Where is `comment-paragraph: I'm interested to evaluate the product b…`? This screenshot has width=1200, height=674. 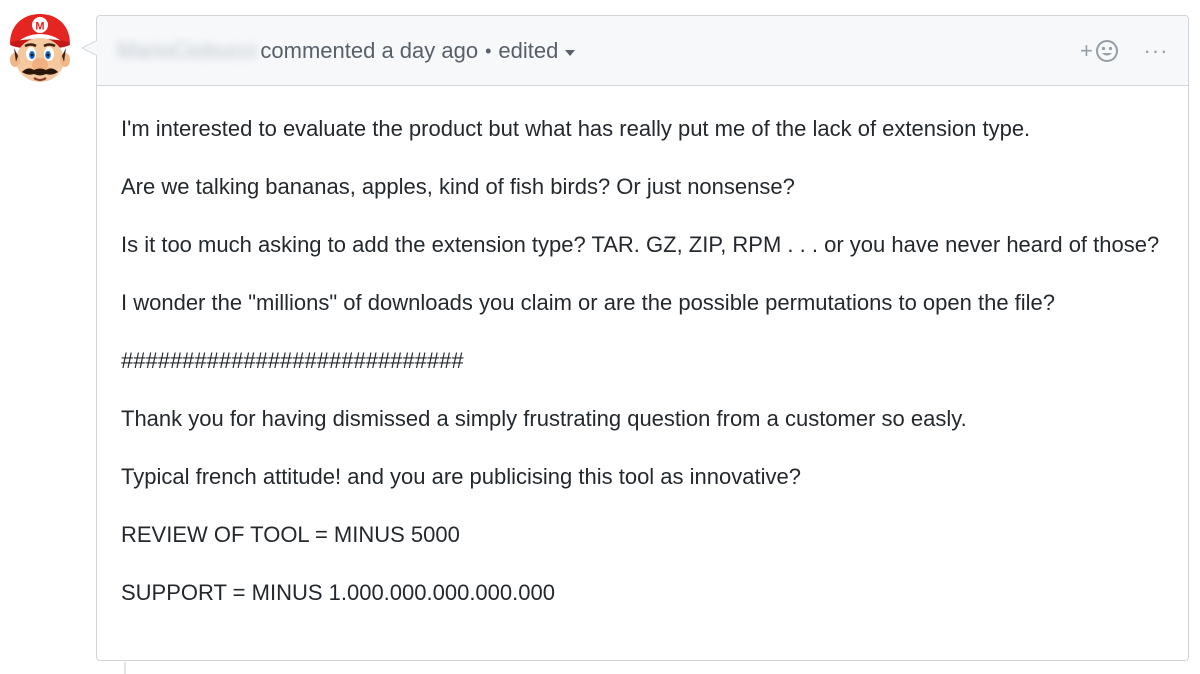 comment-paragraph: I'm interested to evaluate the product b… is located at coordinates (576, 128).